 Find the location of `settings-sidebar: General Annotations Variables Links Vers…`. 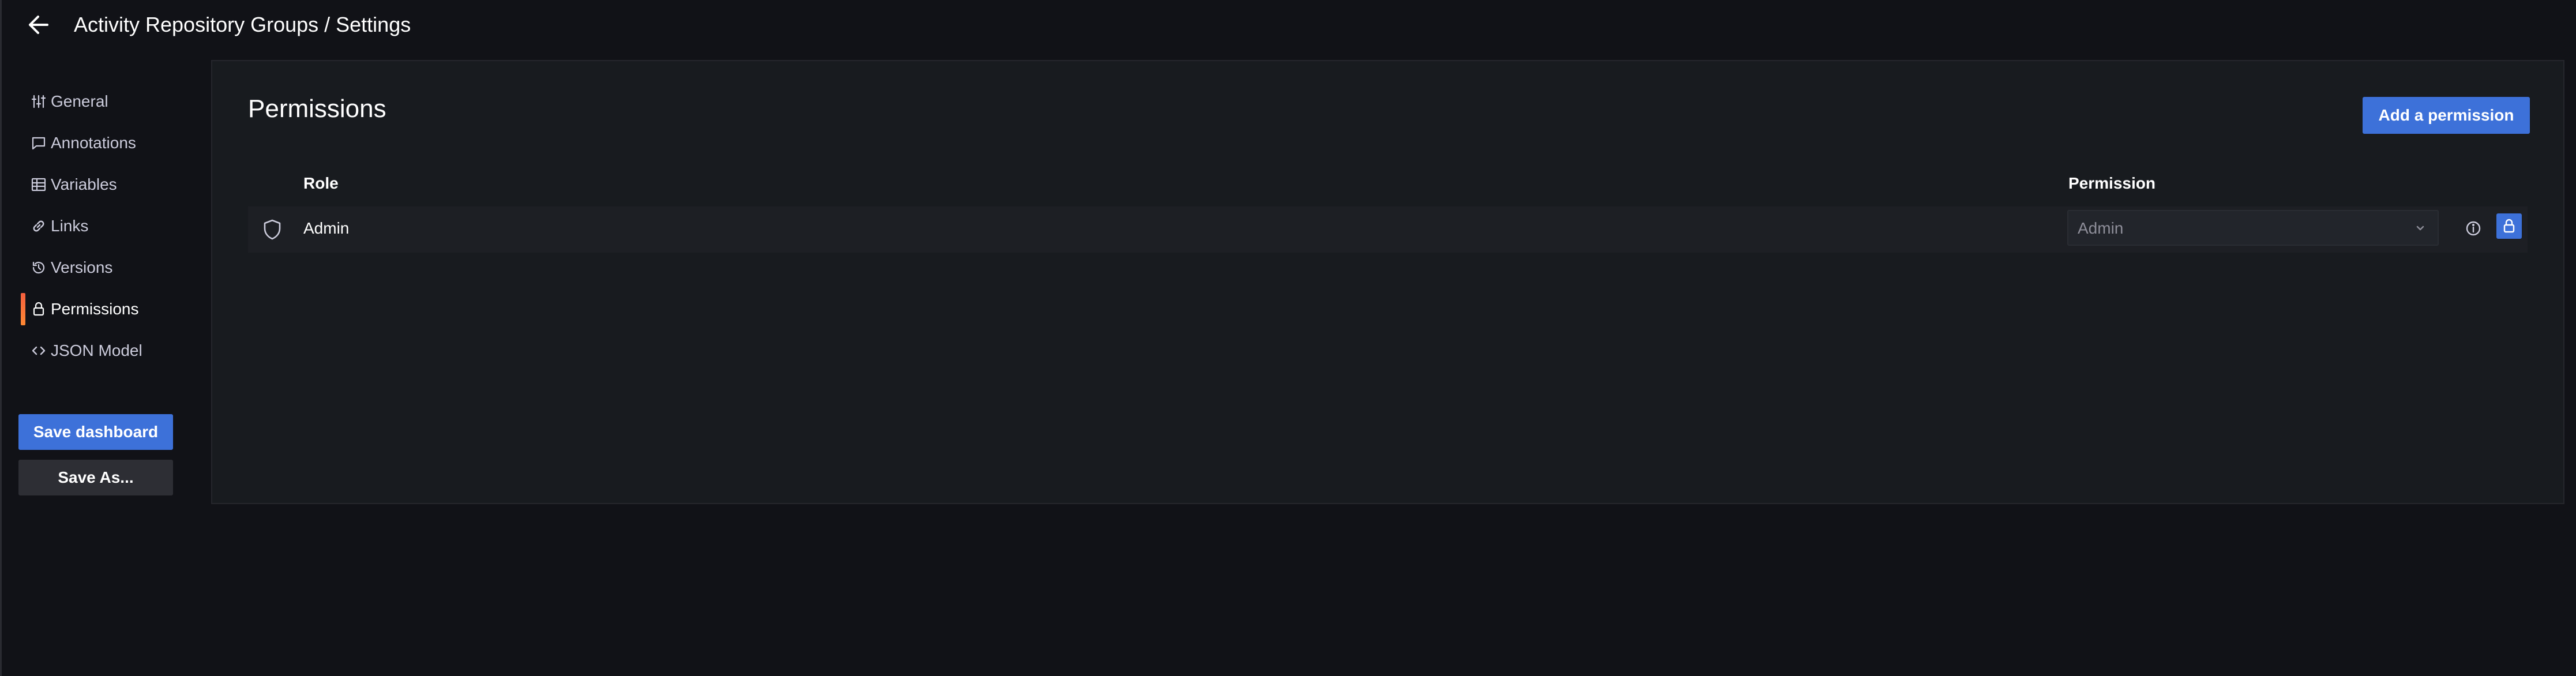

settings-sidebar: General Annotations Variables Links Vers… is located at coordinates (101, 226).